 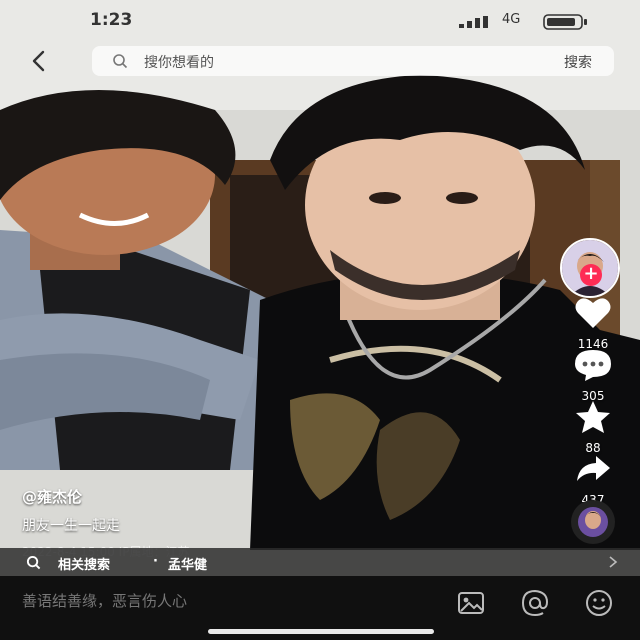 What do you see at coordinates (353, 61) in the screenshot?
I see `search-box: 搜你想看的 搜索` at bounding box center [353, 61].